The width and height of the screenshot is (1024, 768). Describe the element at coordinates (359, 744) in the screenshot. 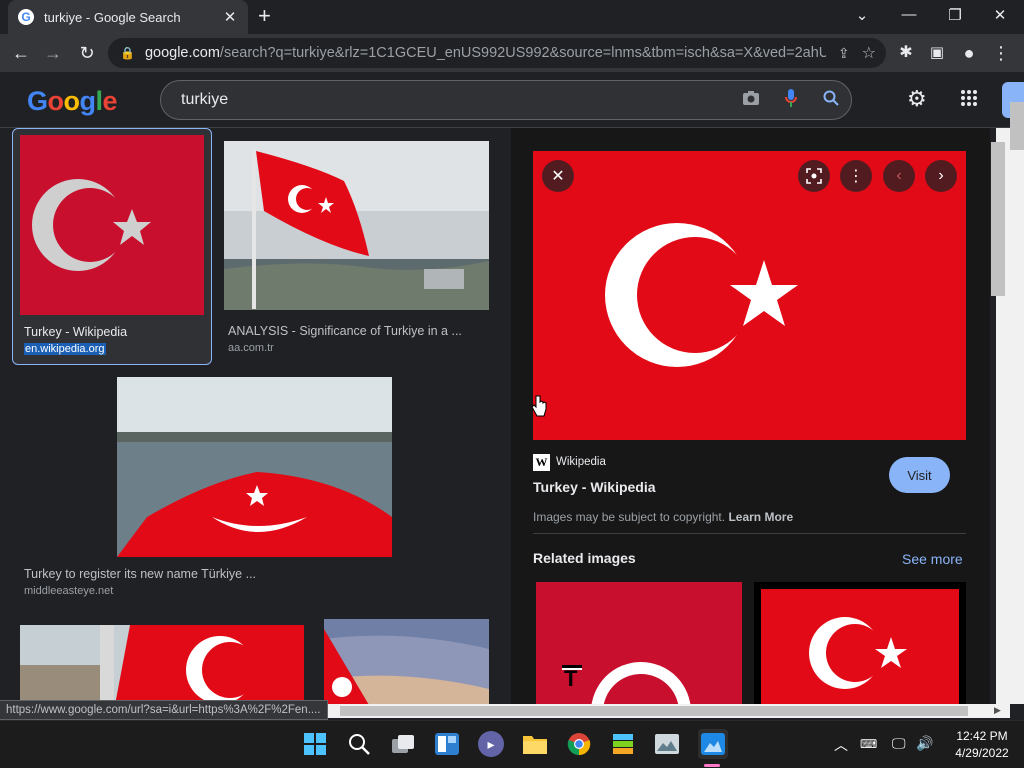

I see `search-taskbar-icon` at that location.